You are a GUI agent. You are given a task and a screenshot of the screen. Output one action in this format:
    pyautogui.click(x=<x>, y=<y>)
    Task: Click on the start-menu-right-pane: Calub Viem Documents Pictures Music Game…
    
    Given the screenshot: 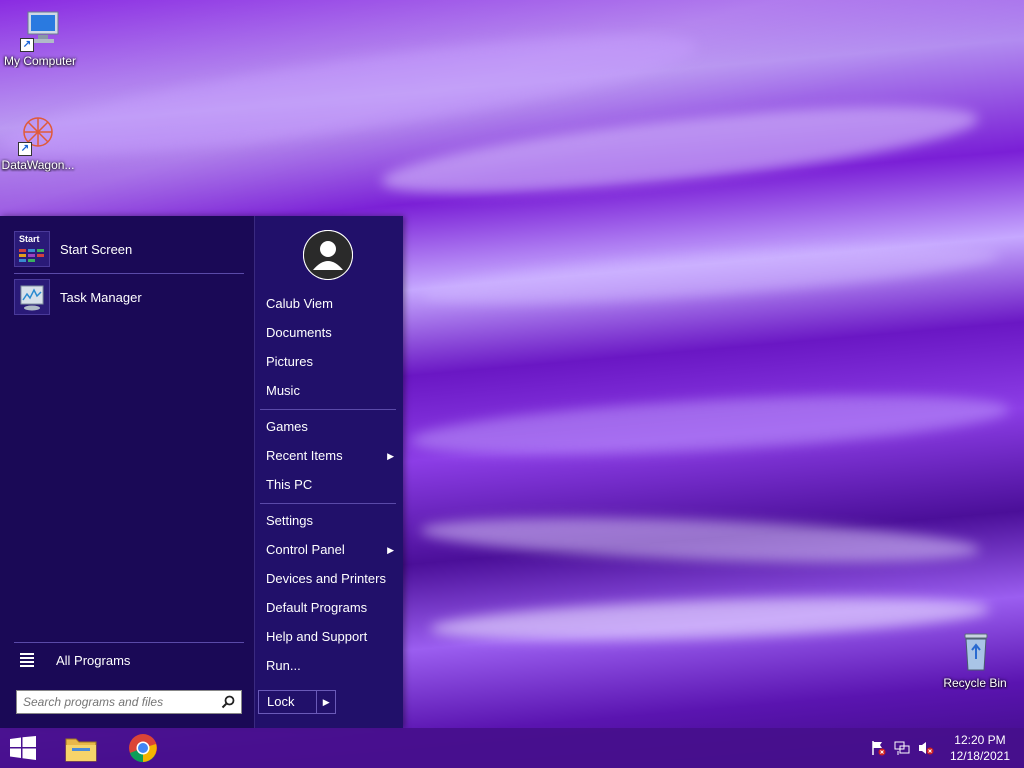 What is the action you would take?
    pyautogui.click(x=329, y=472)
    